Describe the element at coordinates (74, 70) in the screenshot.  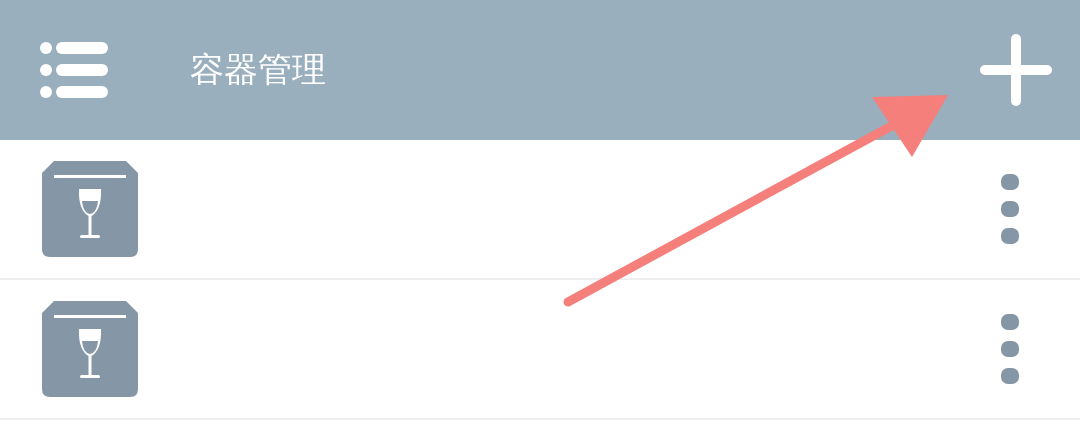
I see `menu-icon` at that location.